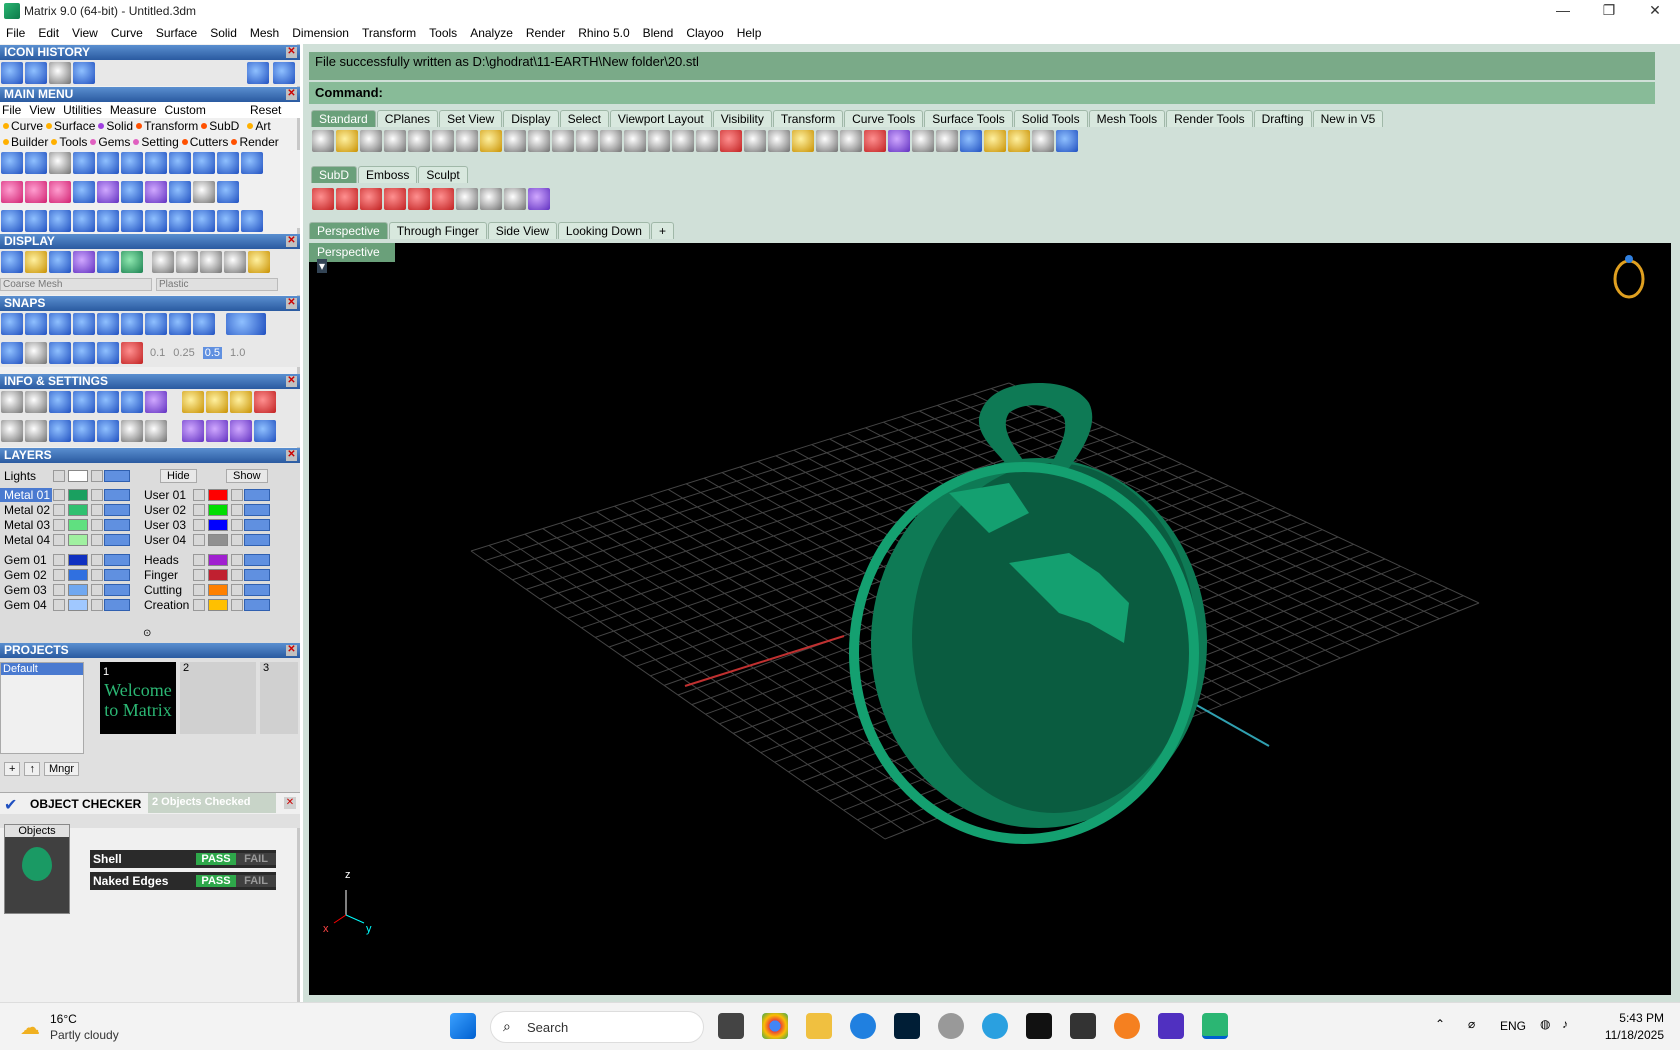  I want to click on material-select: Plastic, so click(217, 284).